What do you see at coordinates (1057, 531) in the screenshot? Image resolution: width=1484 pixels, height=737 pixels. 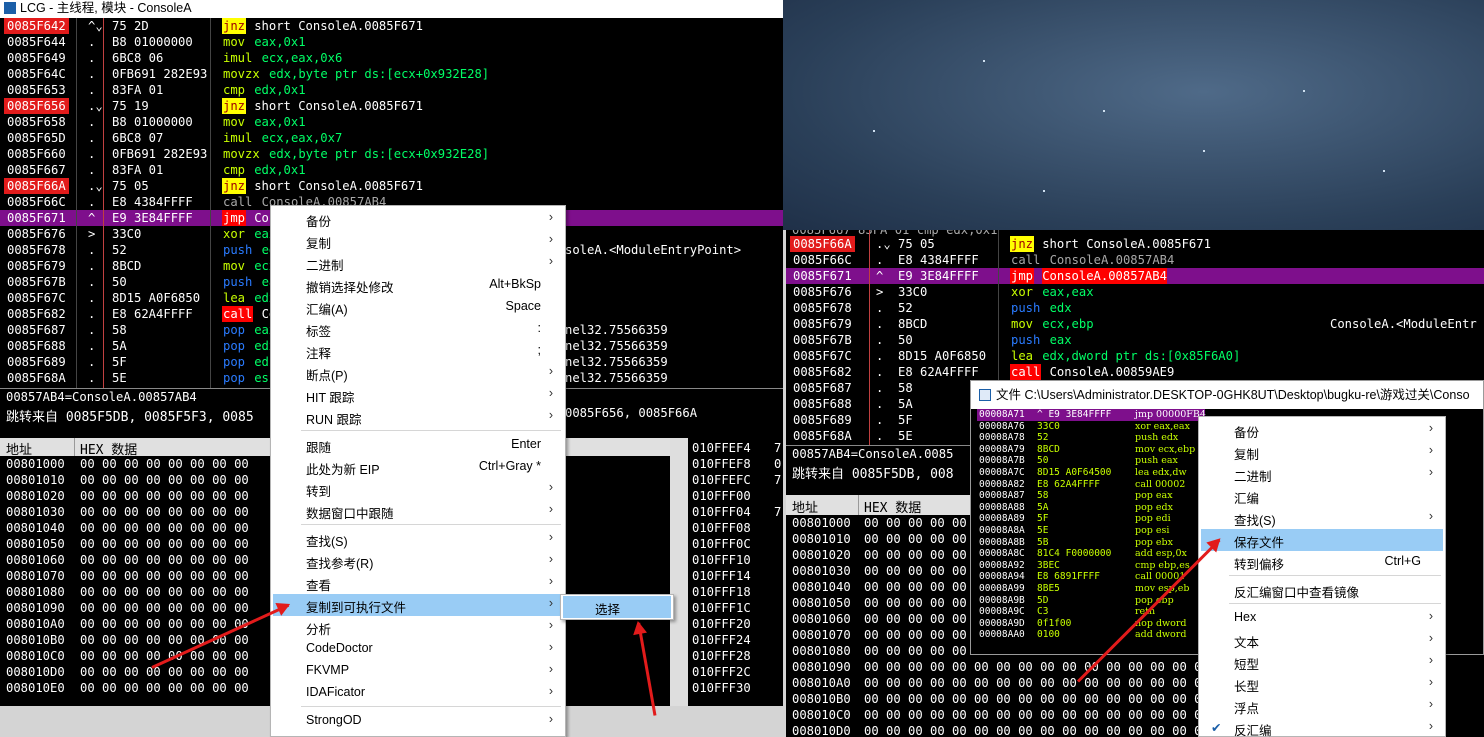 I see `file-row: 00008A8A 5E` at bounding box center [1057, 531].